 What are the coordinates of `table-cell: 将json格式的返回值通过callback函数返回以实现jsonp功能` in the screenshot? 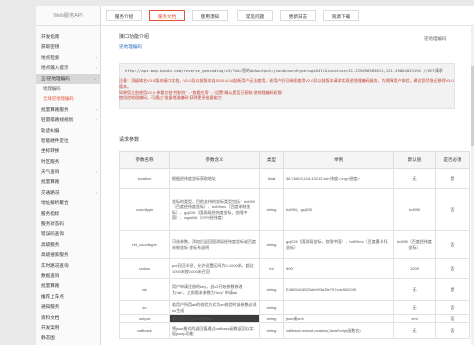 It's located at (214, 331).